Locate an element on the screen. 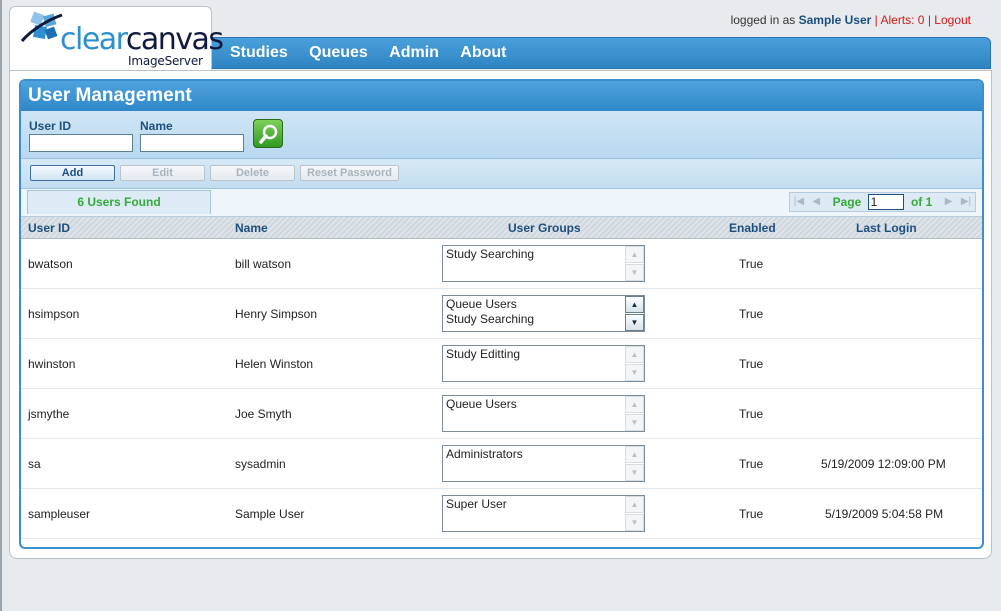  user-id-label: User ID is located at coordinates (50, 126).